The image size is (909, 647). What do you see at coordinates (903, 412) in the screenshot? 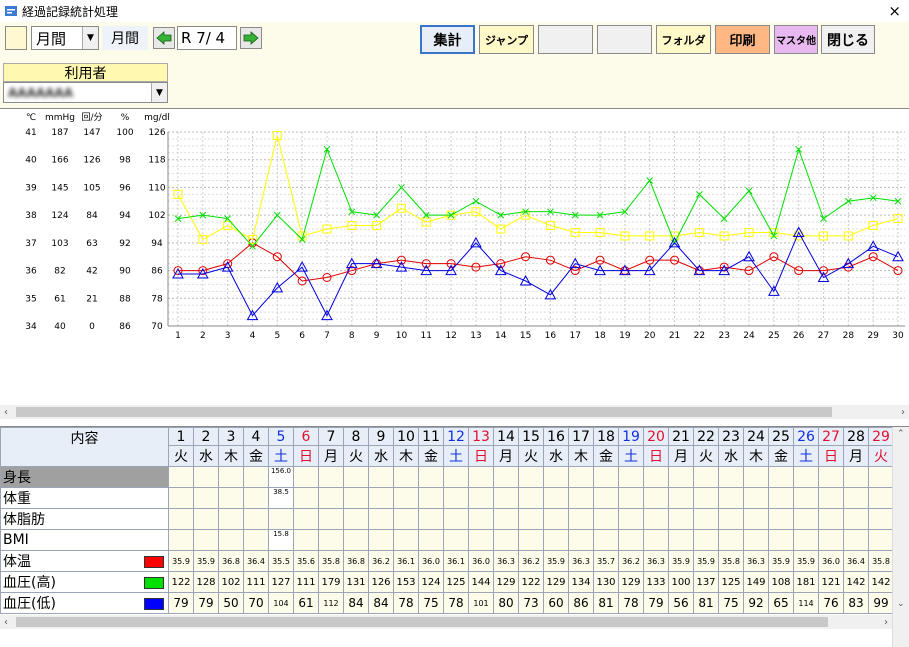
I see `scroll-right-icon: ›` at bounding box center [903, 412].